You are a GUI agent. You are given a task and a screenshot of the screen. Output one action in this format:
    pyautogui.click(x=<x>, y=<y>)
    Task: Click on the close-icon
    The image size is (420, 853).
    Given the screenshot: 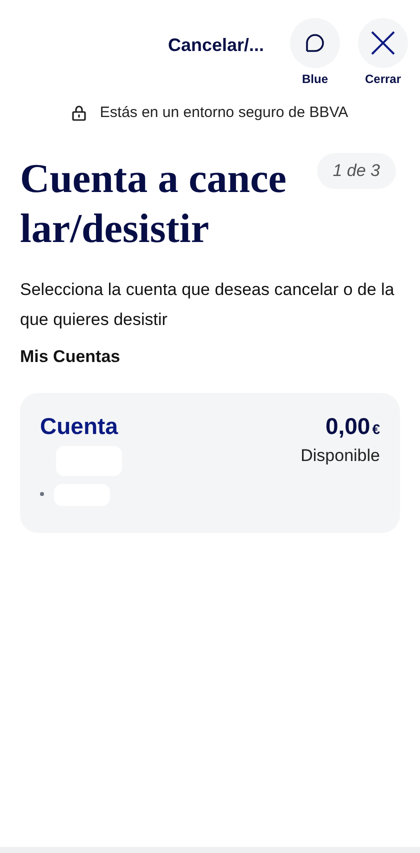 What is the action you would take?
    pyautogui.click(x=383, y=43)
    